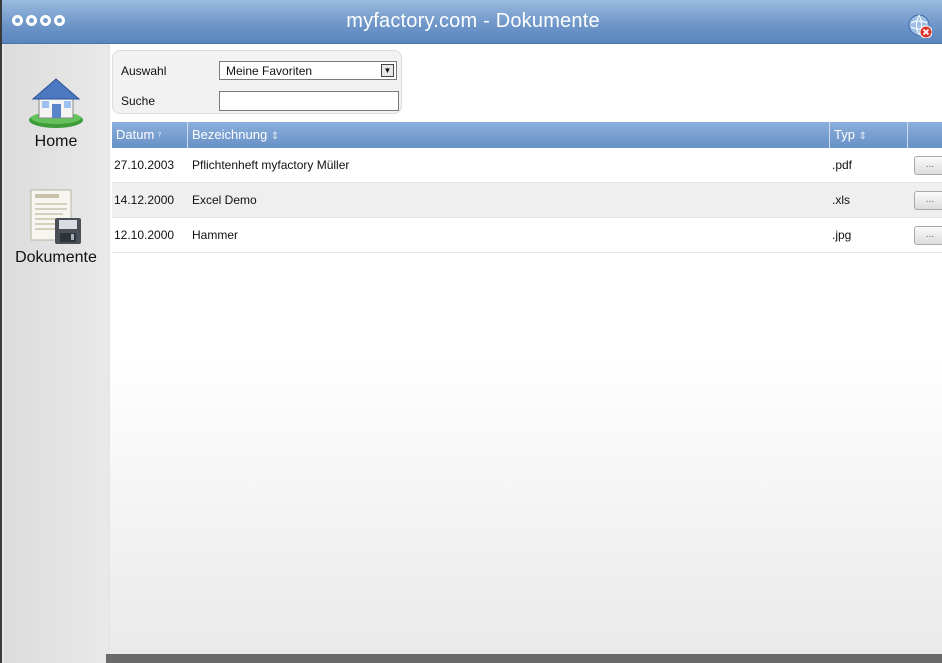  I want to click on auswahl-value: Meine Favoriten, so click(269, 71).